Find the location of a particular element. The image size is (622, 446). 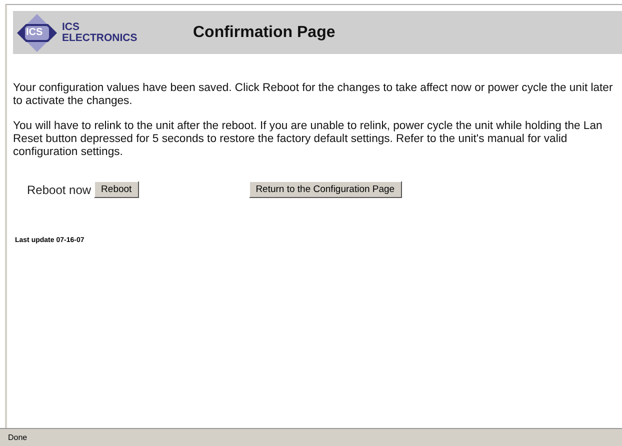

paragraph: Your configuration values have been saved. Click Reboot for the changes to take affect now or power cycle the unit later to activate the changes. is located at coordinates (313, 95).